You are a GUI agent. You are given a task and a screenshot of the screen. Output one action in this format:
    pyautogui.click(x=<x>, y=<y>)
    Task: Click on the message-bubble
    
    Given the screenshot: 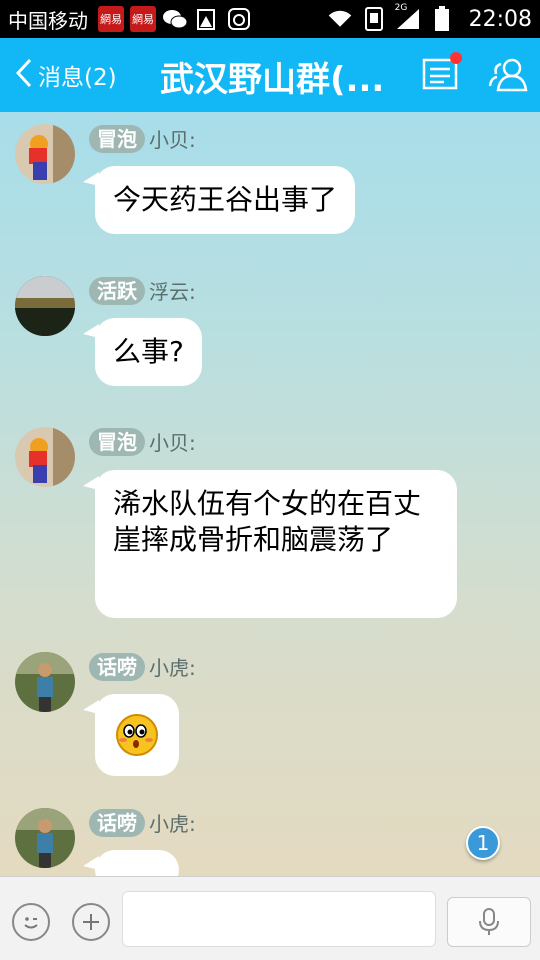 What is the action you would take?
    pyautogui.click(x=131, y=735)
    